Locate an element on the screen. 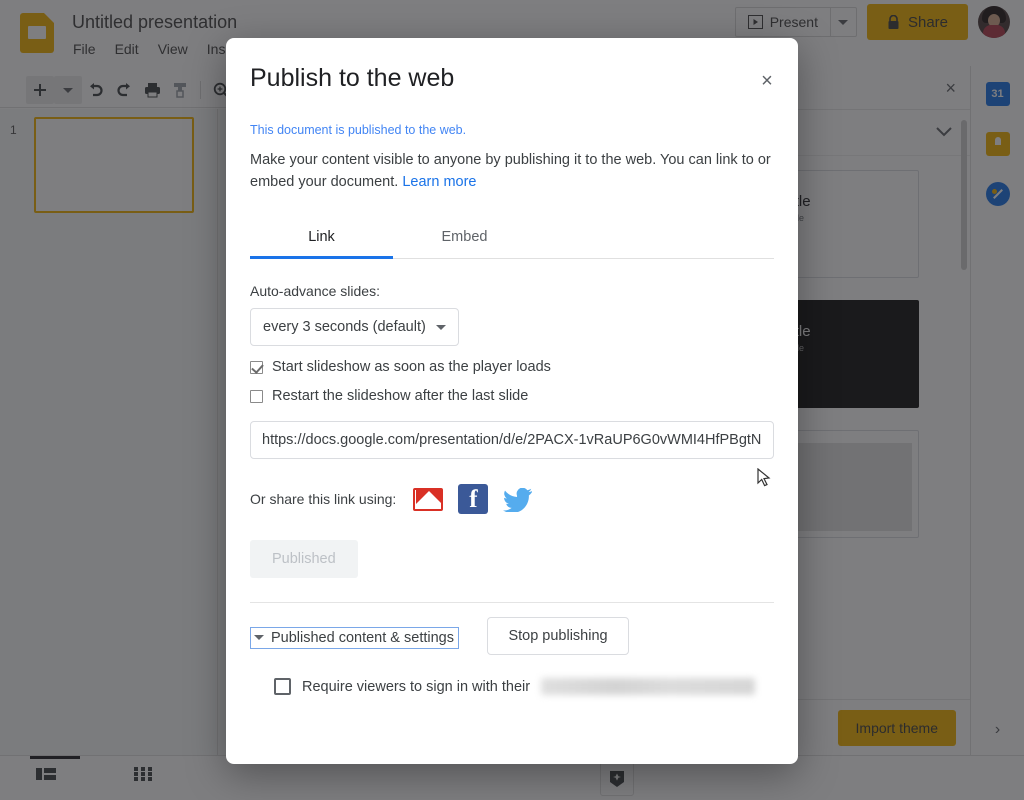 The width and height of the screenshot is (1024, 800). tab-embed: Embed is located at coordinates (464, 238).